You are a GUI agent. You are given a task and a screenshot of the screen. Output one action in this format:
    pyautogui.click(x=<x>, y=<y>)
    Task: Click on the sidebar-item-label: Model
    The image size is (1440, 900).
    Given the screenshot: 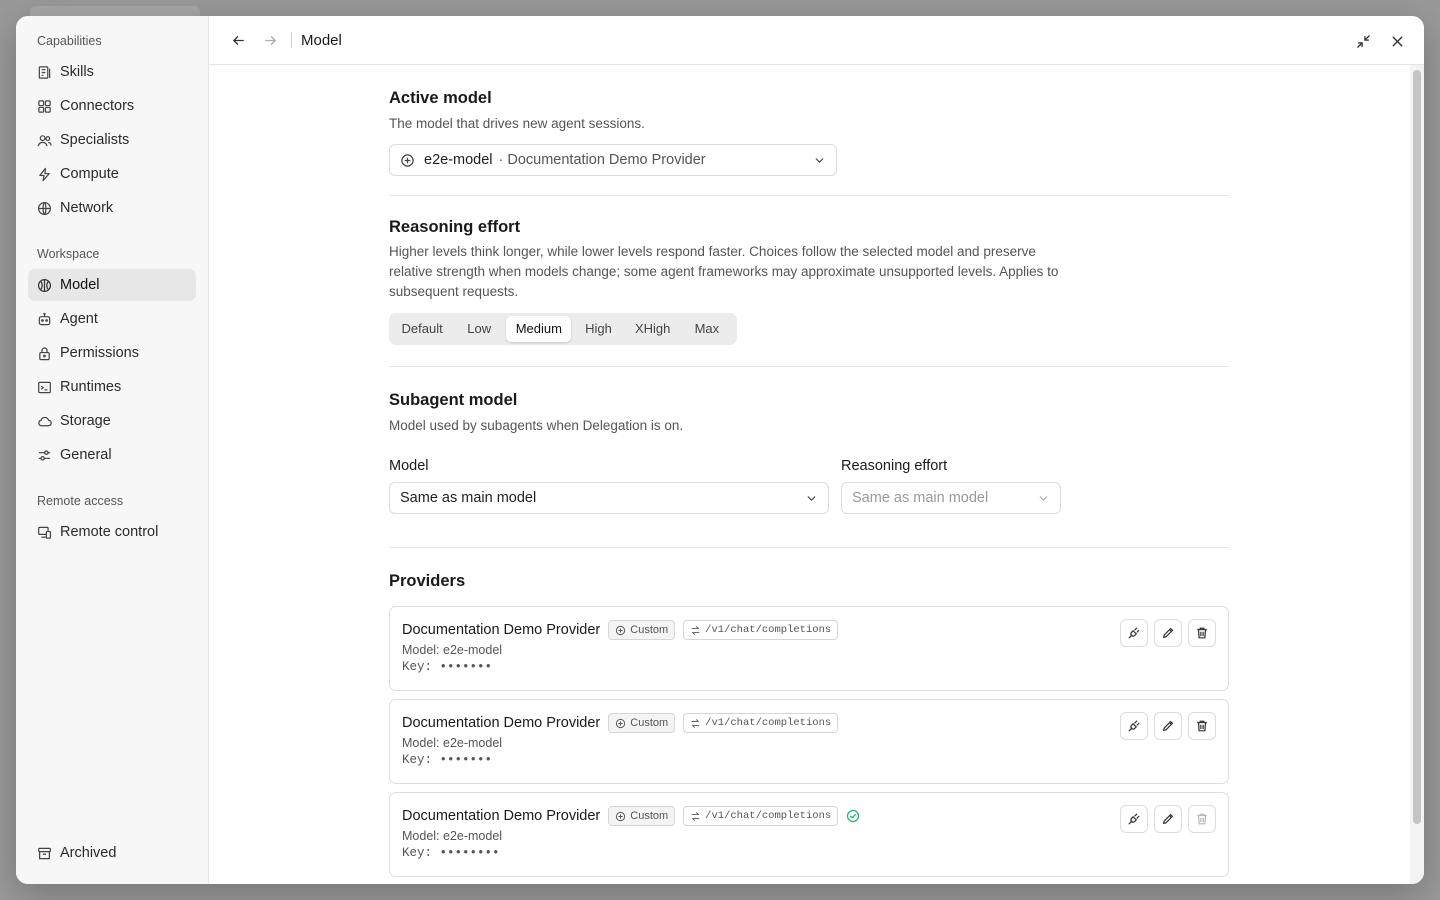 What is the action you would take?
    pyautogui.click(x=80, y=285)
    